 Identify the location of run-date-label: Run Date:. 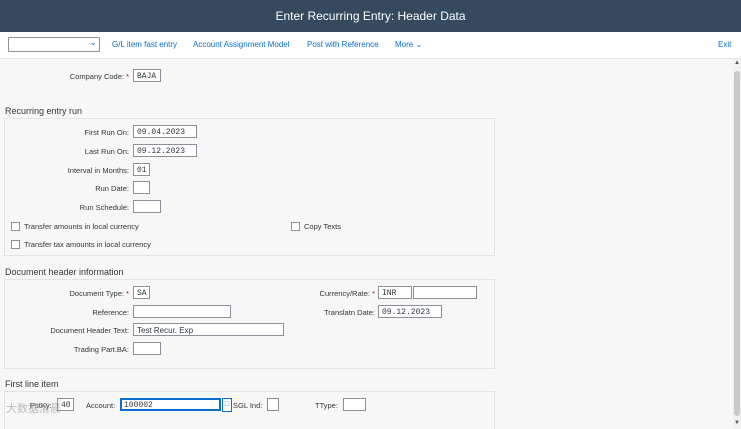
(112, 188).